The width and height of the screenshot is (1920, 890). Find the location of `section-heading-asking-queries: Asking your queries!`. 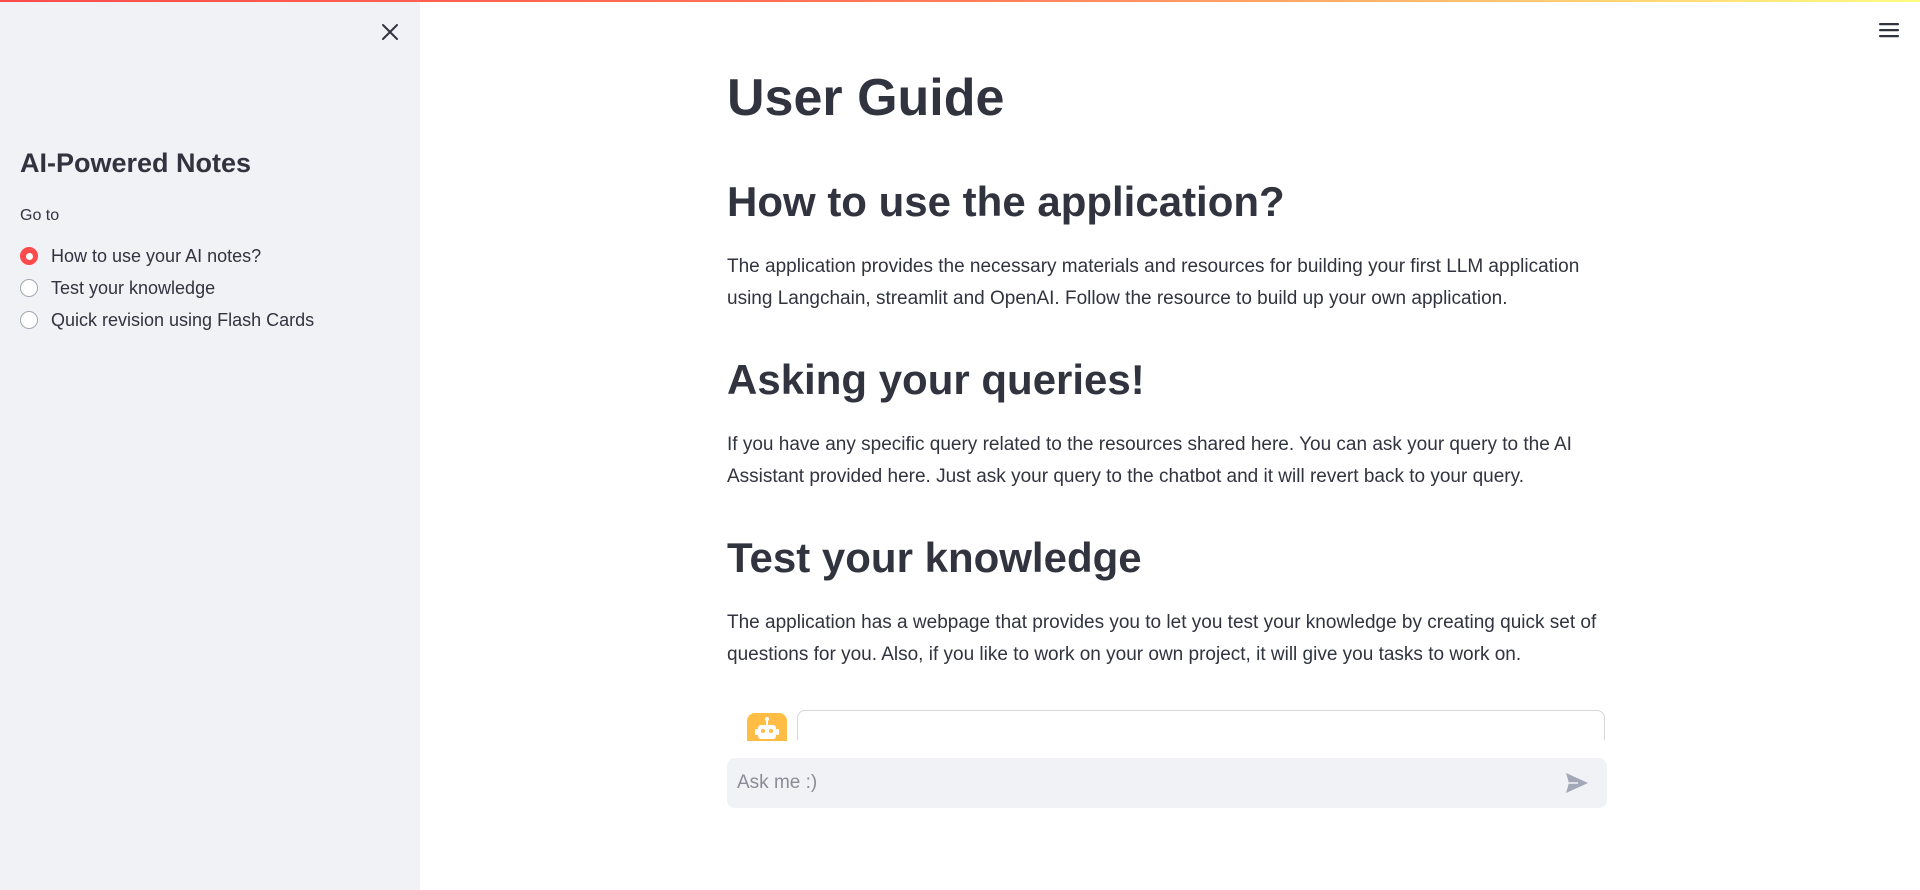

section-heading-asking-queries: Asking your queries! is located at coordinates (936, 379).